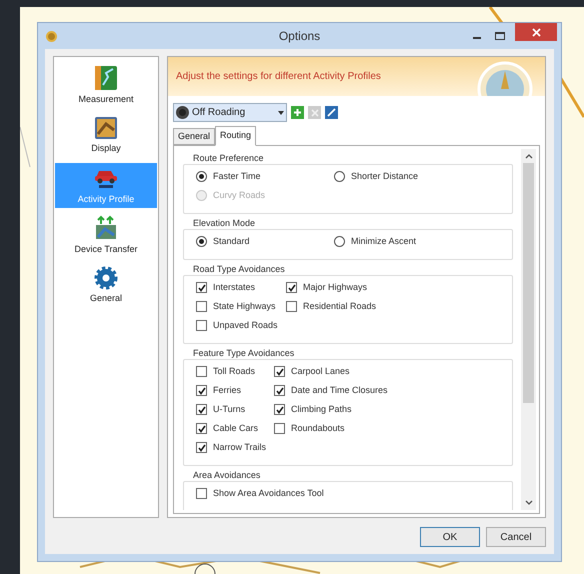 Image resolution: width=584 pixels, height=574 pixels. What do you see at coordinates (244, 353) in the screenshot?
I see `section-title: Feature Type Avoidances` at bounding box center [244, 353].